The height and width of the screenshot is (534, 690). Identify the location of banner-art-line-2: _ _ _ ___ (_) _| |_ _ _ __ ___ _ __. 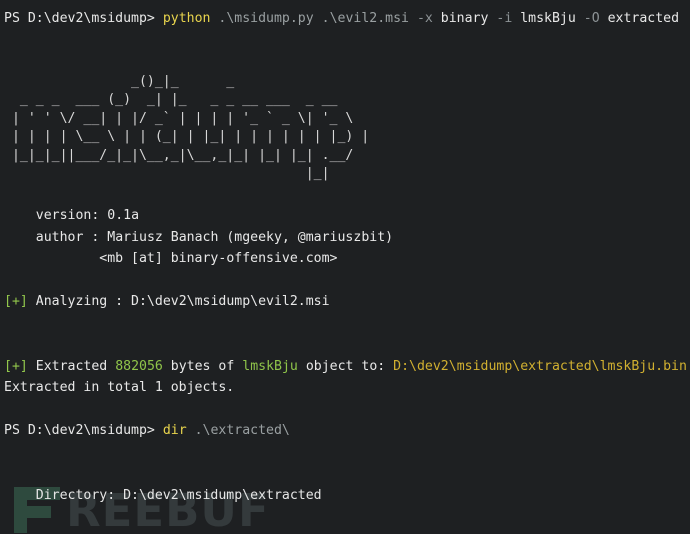
(171, 99).